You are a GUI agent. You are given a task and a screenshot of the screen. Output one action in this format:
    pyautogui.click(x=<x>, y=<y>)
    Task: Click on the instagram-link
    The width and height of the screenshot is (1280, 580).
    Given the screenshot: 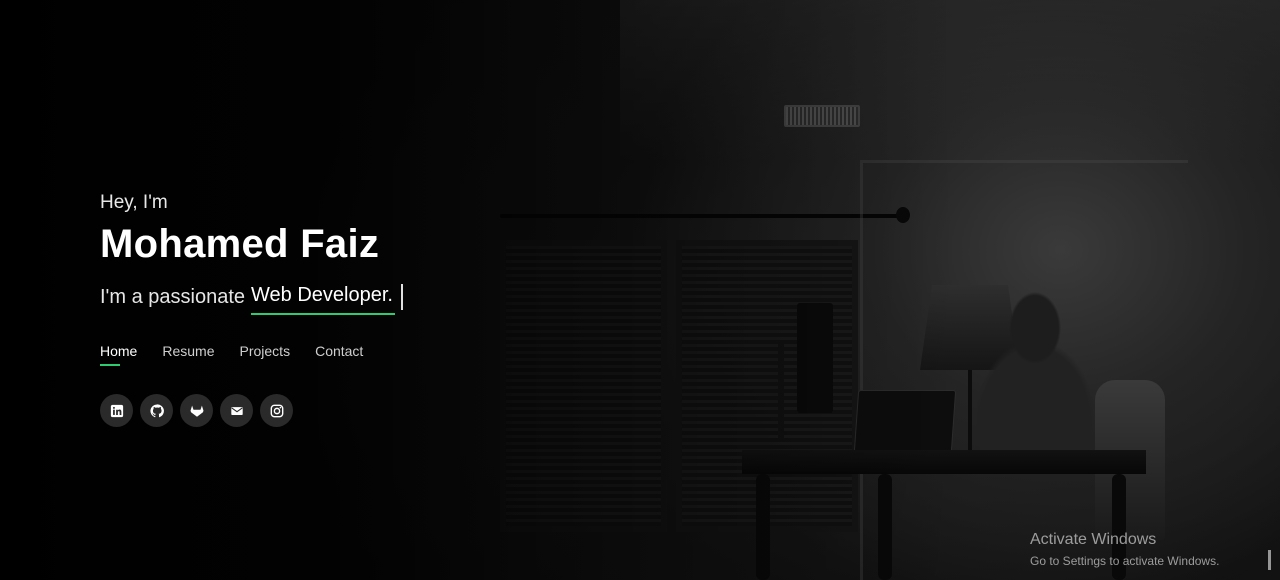 What is the action you would take?
    pyautogui.click(x=276, y=410)
    